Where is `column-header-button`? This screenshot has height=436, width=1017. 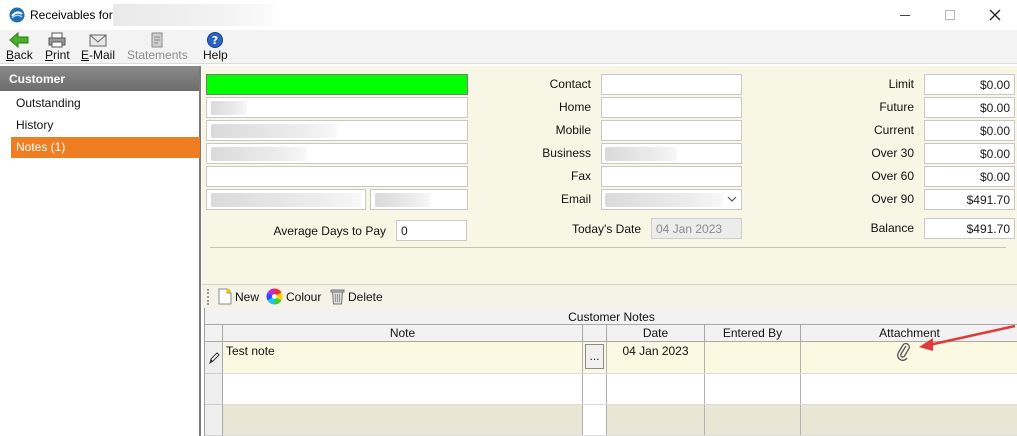 column-header-button is located at coordinates (595, 333).